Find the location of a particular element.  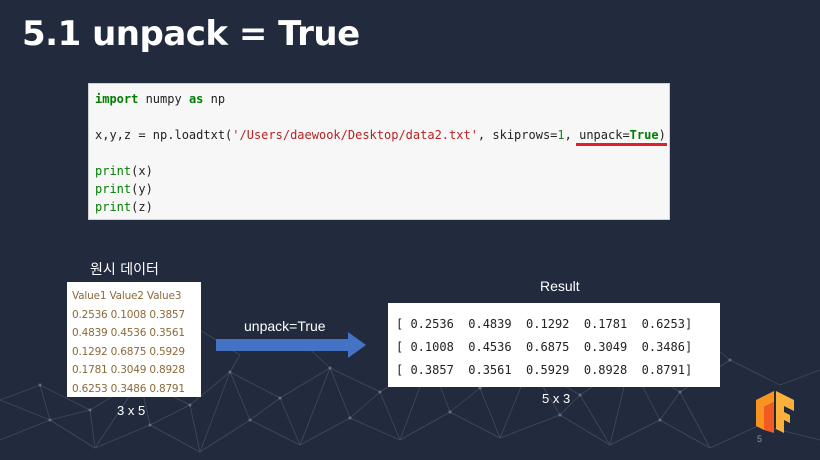

code-keyword-as: as is located at coordinates (196, 99).